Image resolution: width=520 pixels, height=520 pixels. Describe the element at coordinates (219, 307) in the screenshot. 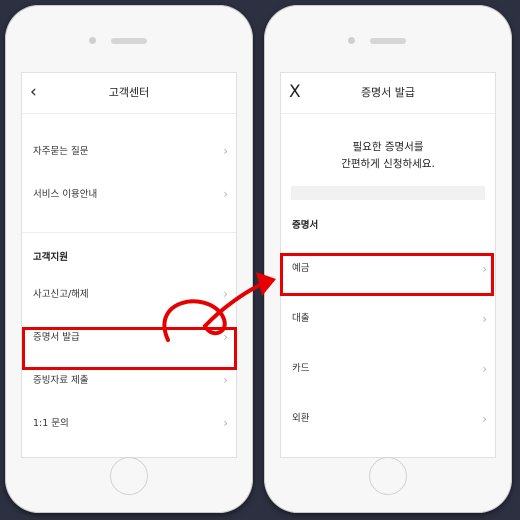

I see `annotation-arrow-icon` at that location.